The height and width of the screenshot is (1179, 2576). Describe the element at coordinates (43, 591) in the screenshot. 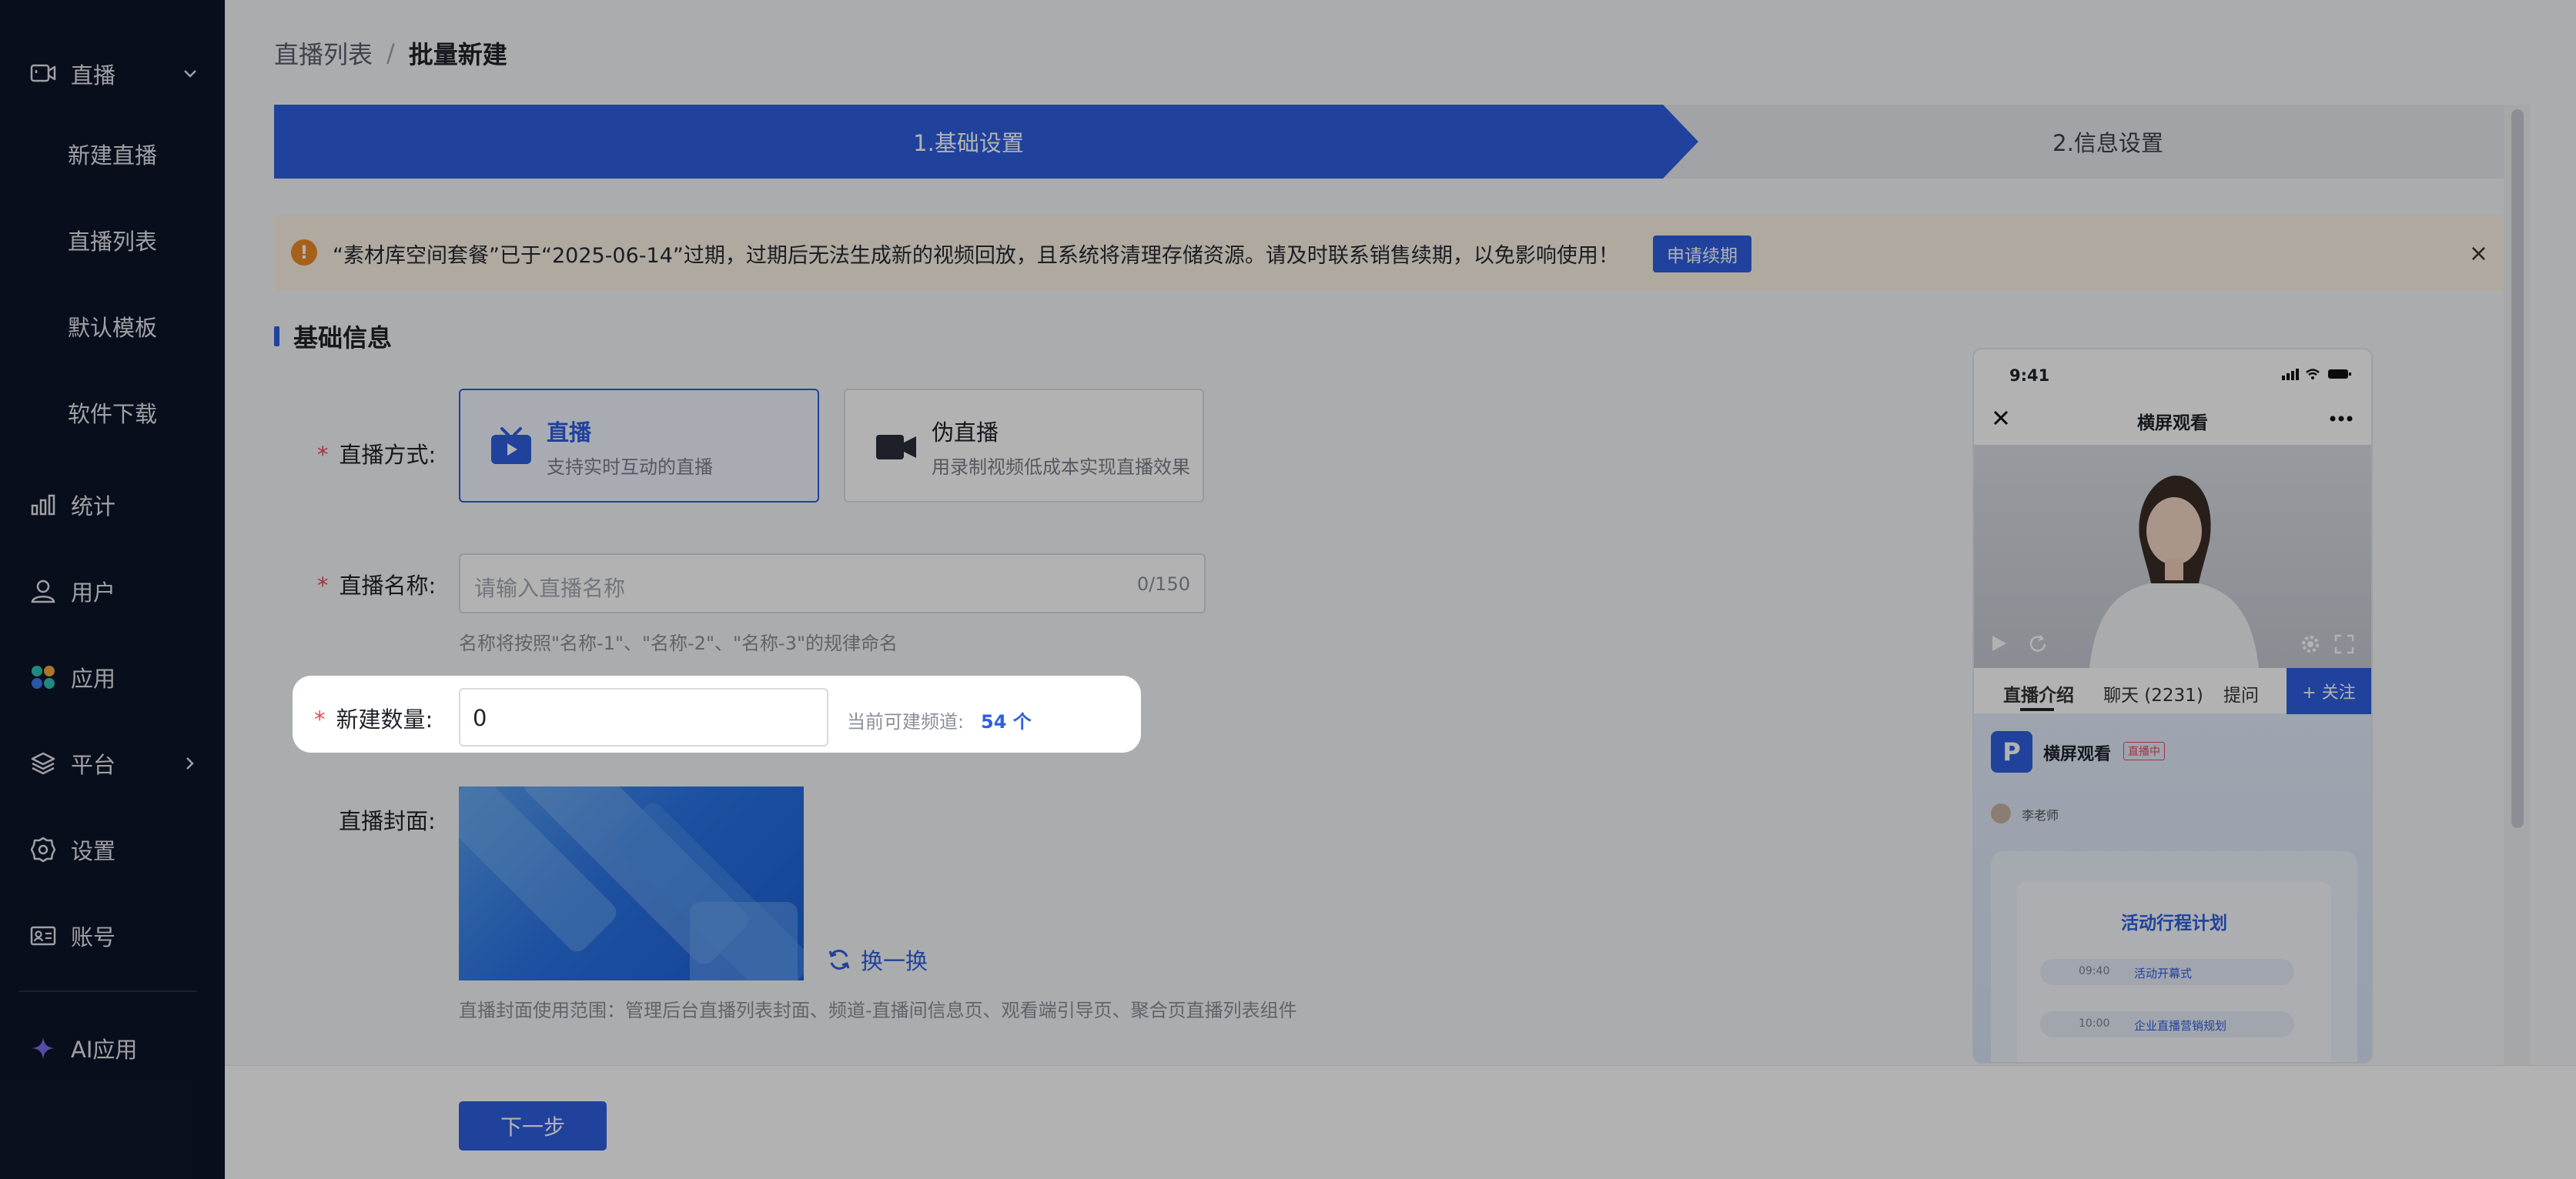

I see `user-icon` at that location.